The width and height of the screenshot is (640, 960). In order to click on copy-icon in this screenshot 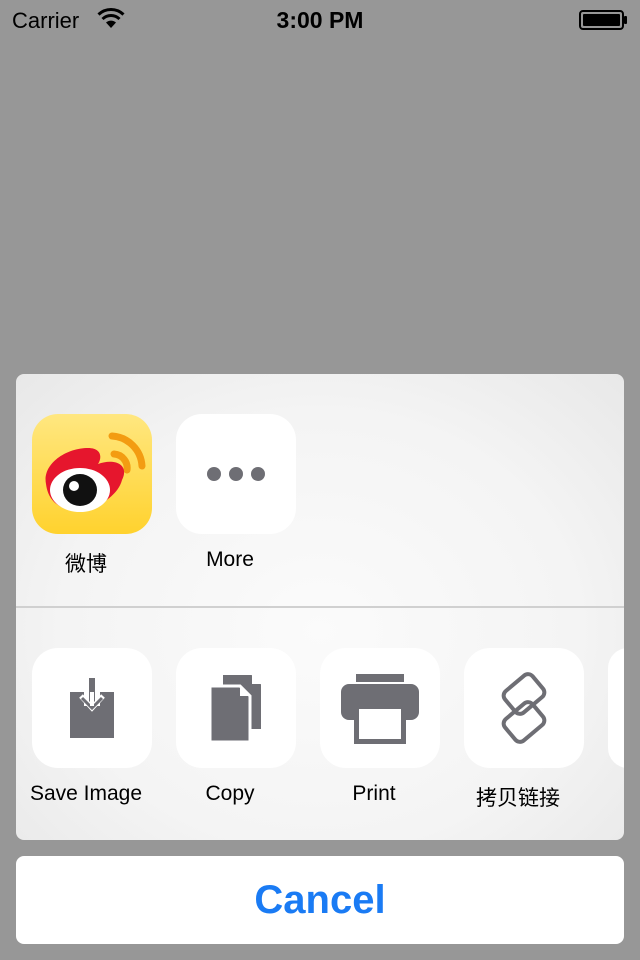, I will do `click(235, 708)`.